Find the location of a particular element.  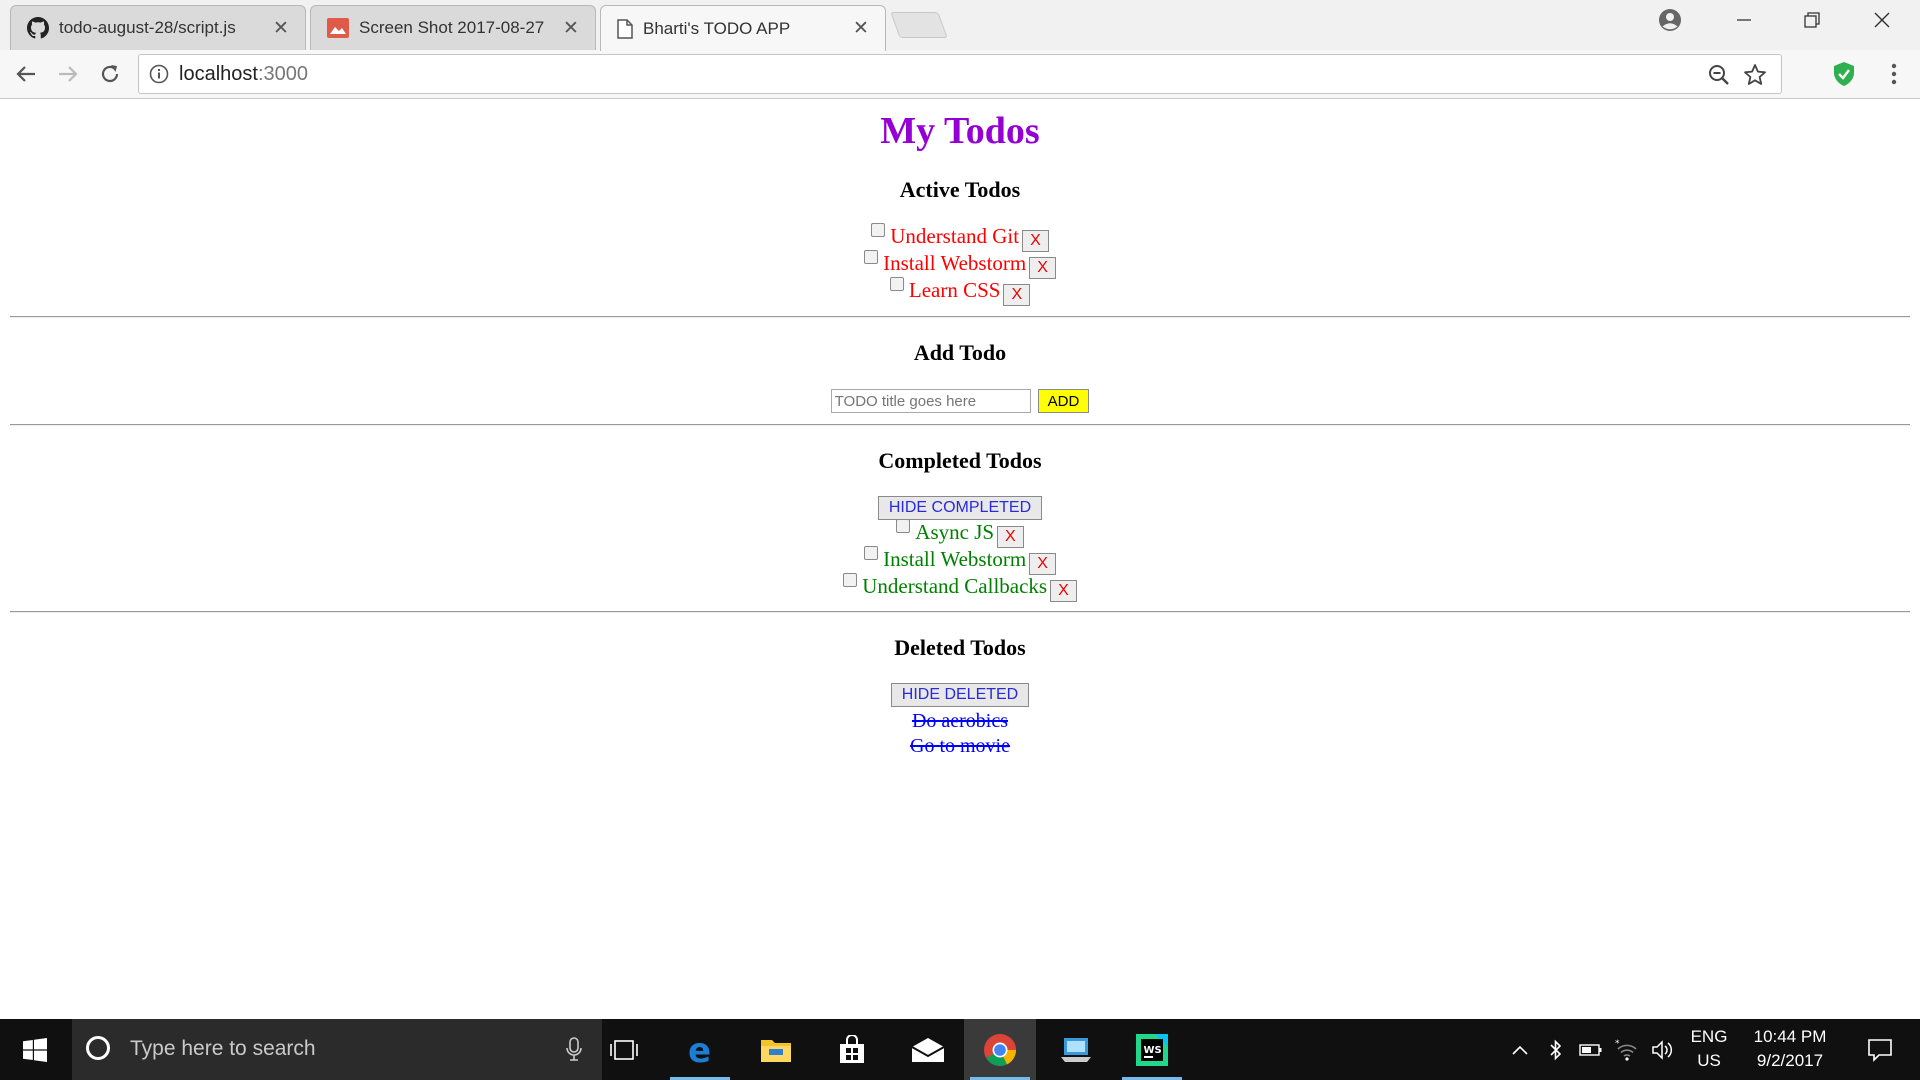

volume-icon is located at coordinates (1663, 1049).